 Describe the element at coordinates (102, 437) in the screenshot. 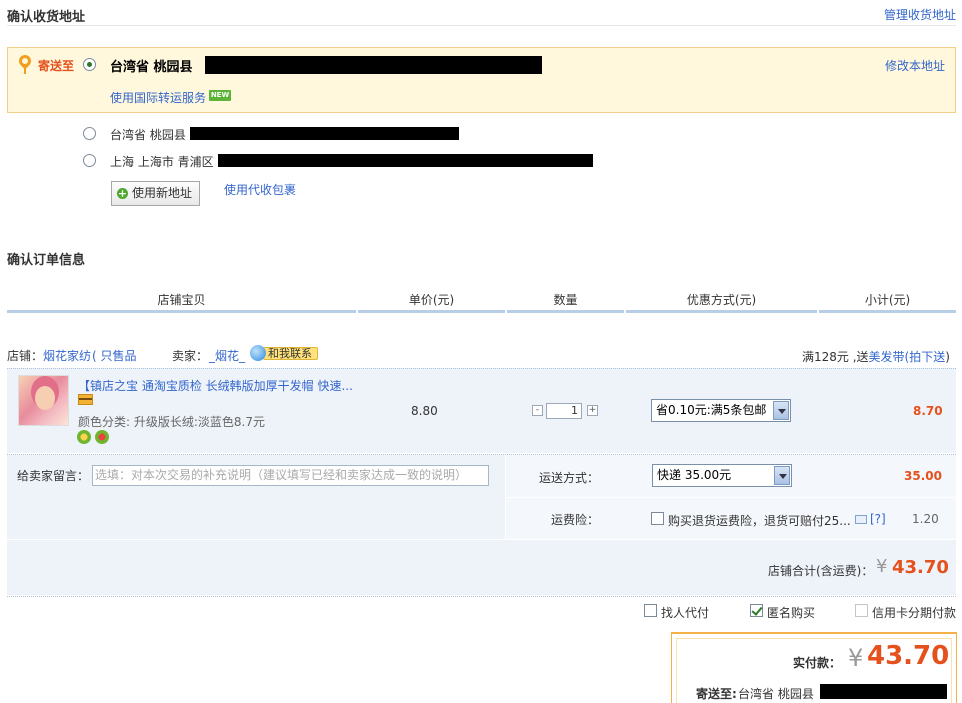

I see `service-seven-day-icon` at that location.